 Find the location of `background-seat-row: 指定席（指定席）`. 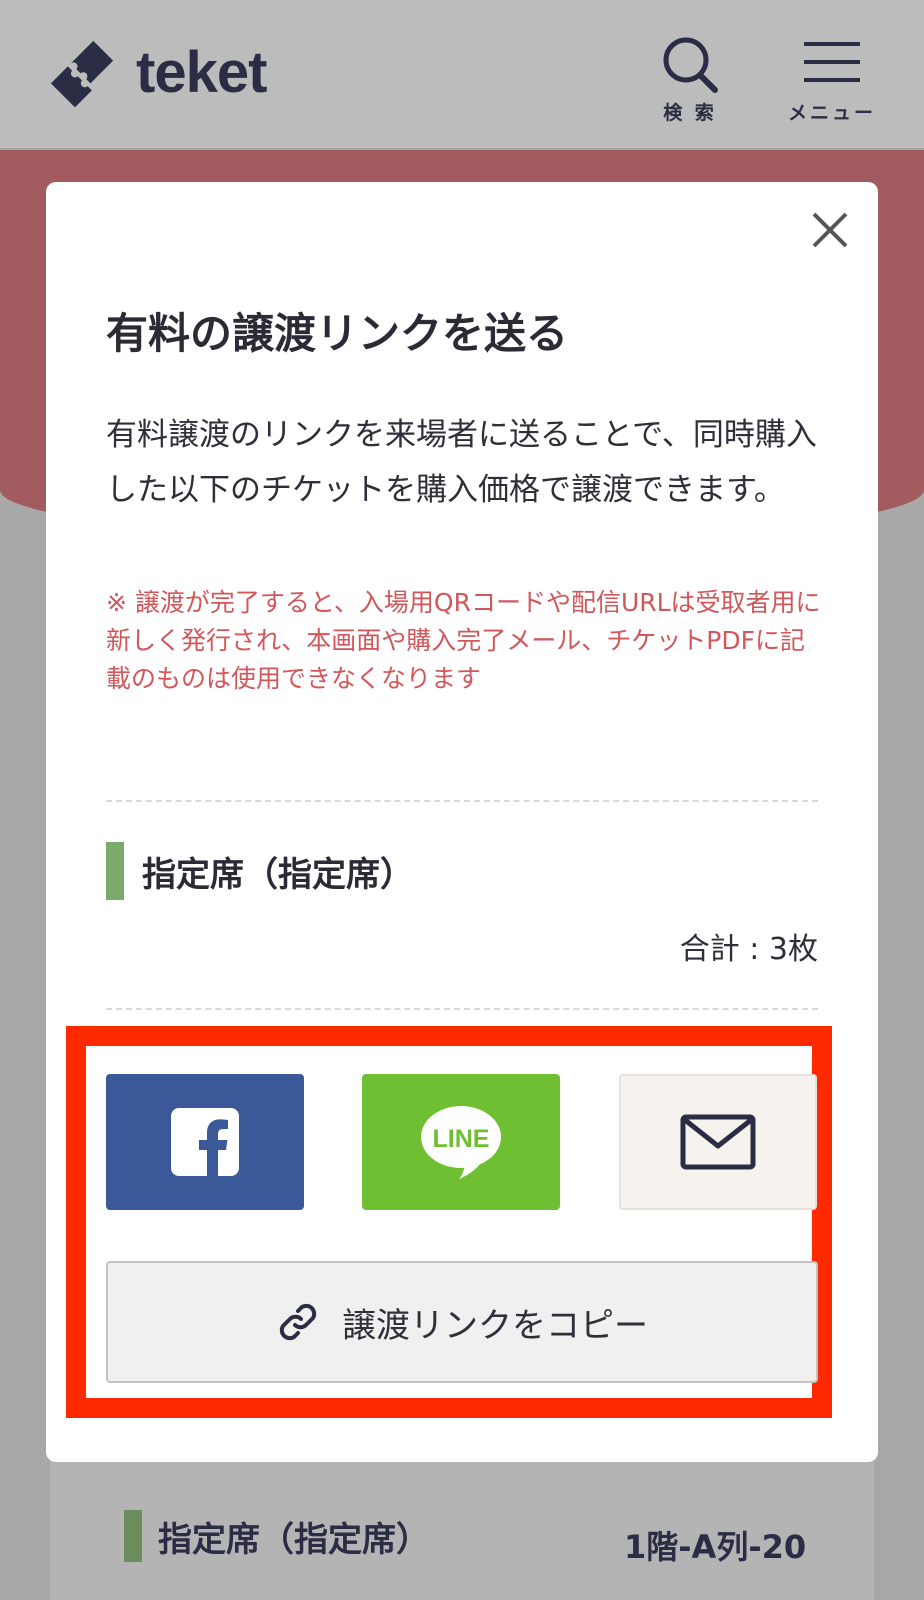

background-seat-row: 指定席（指定席） is located at coordinates (277, 1536).